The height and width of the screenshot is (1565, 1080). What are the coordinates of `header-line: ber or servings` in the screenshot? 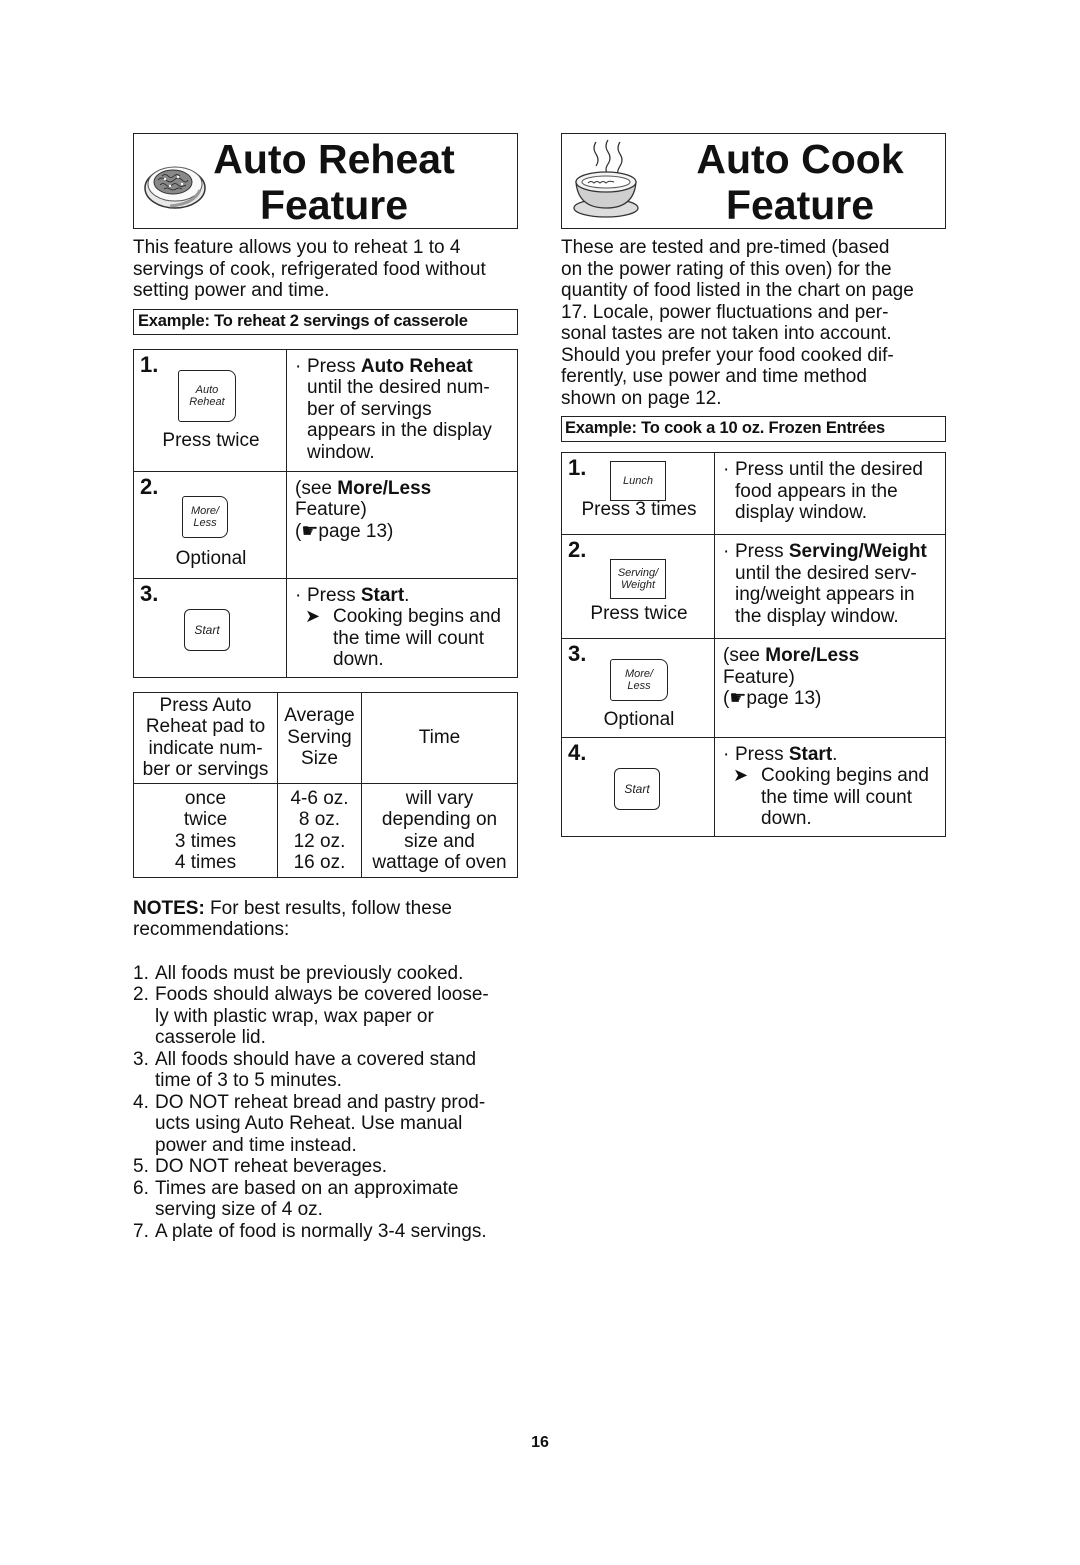 It's located at (205, 769).